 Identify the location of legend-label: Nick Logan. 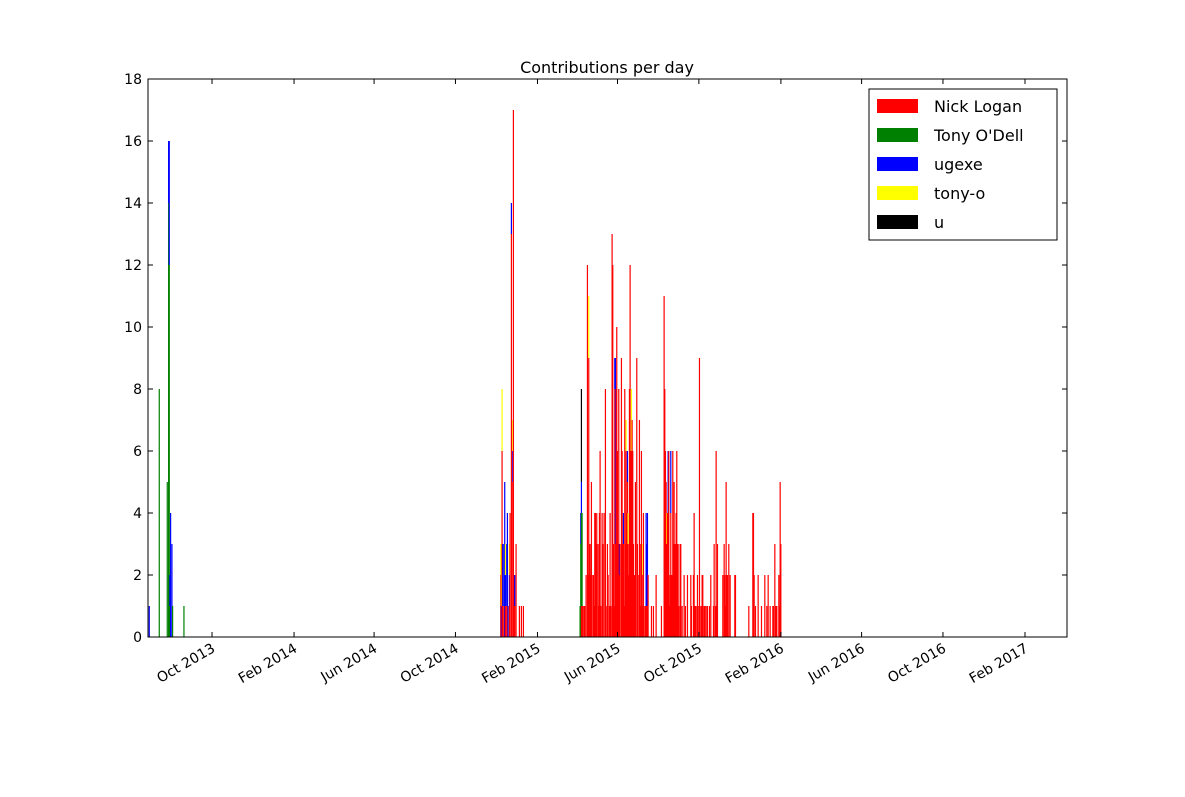
(978, 106).